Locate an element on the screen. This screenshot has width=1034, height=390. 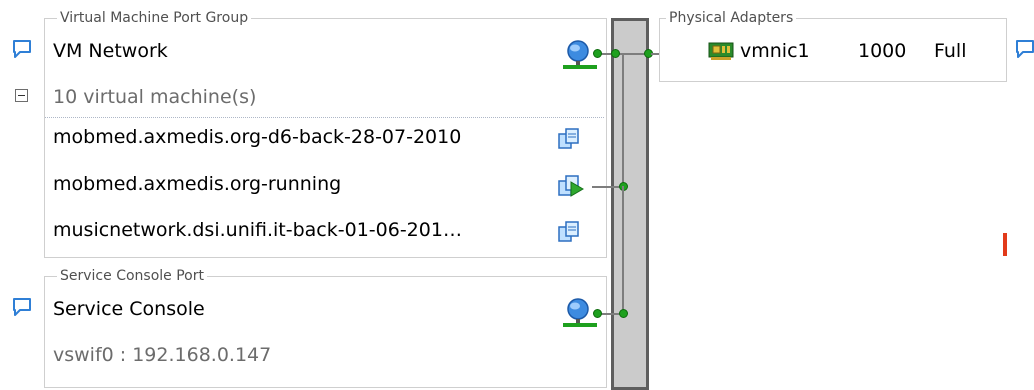
vm-name: mobmed.axmedis.org-running is located at coordinates (197, 184).